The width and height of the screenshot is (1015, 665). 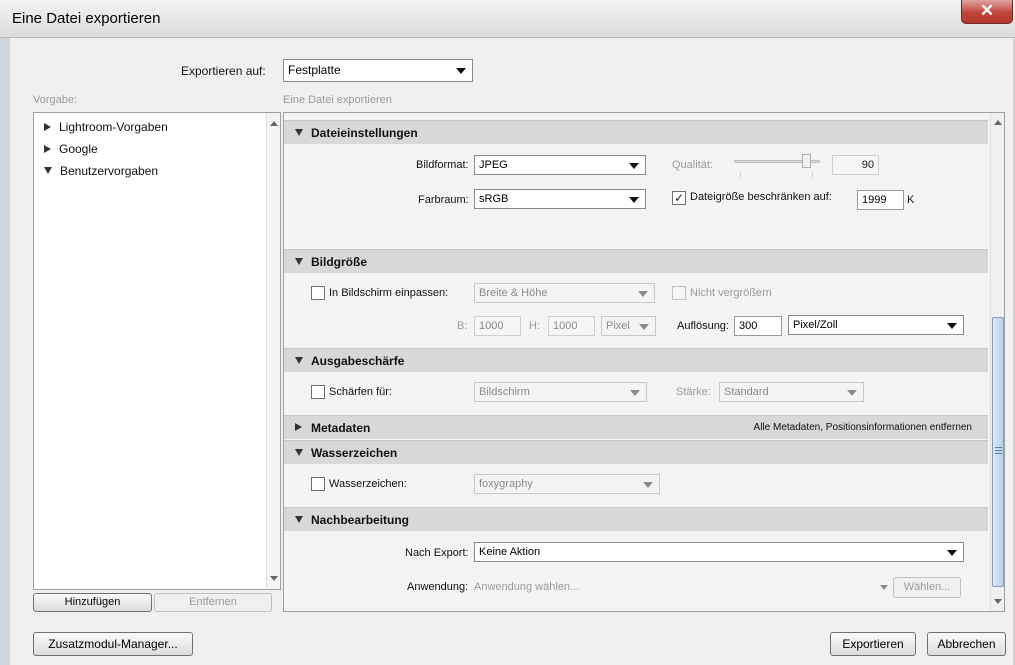 I want to click on checkmark-icon: ✓, so click(x=679, y=198).